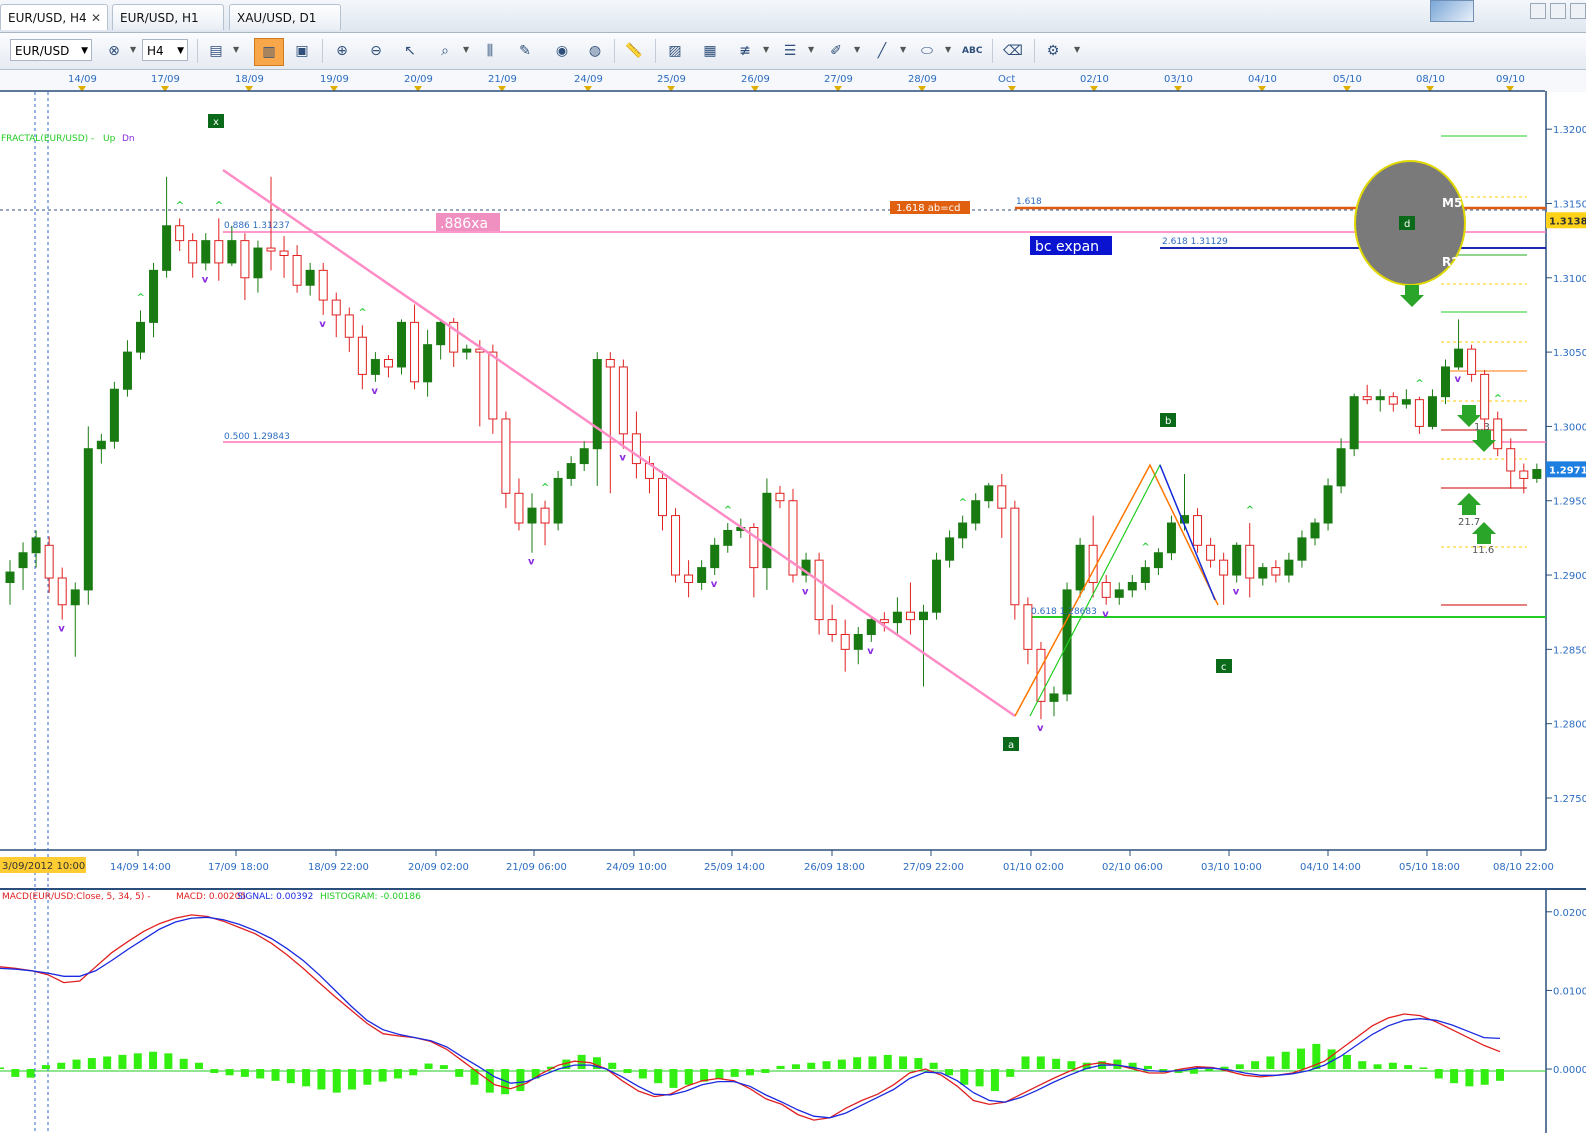  I want to click on bottom-time-label: 18/09 22:00, so click(338, 867).